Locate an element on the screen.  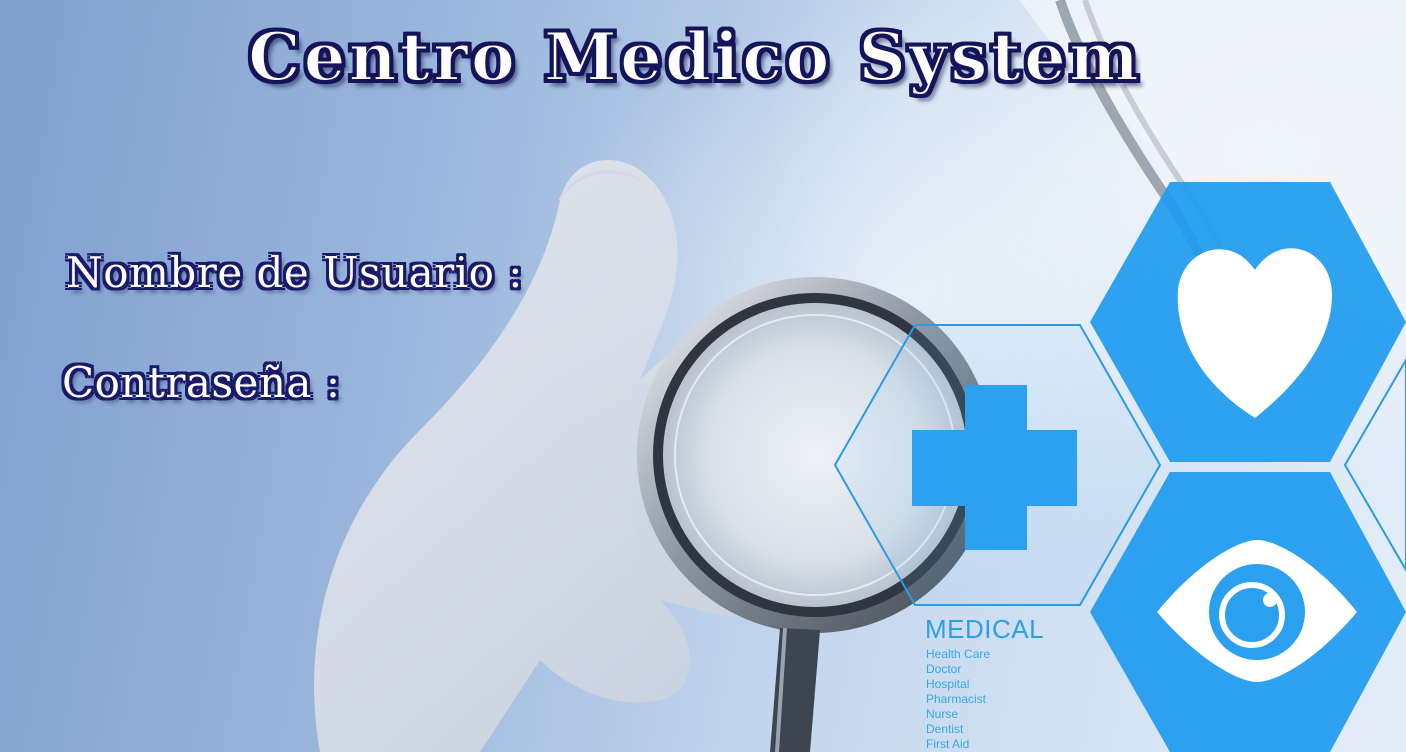
list-item: Health Care is located at coordinates (958, 654).